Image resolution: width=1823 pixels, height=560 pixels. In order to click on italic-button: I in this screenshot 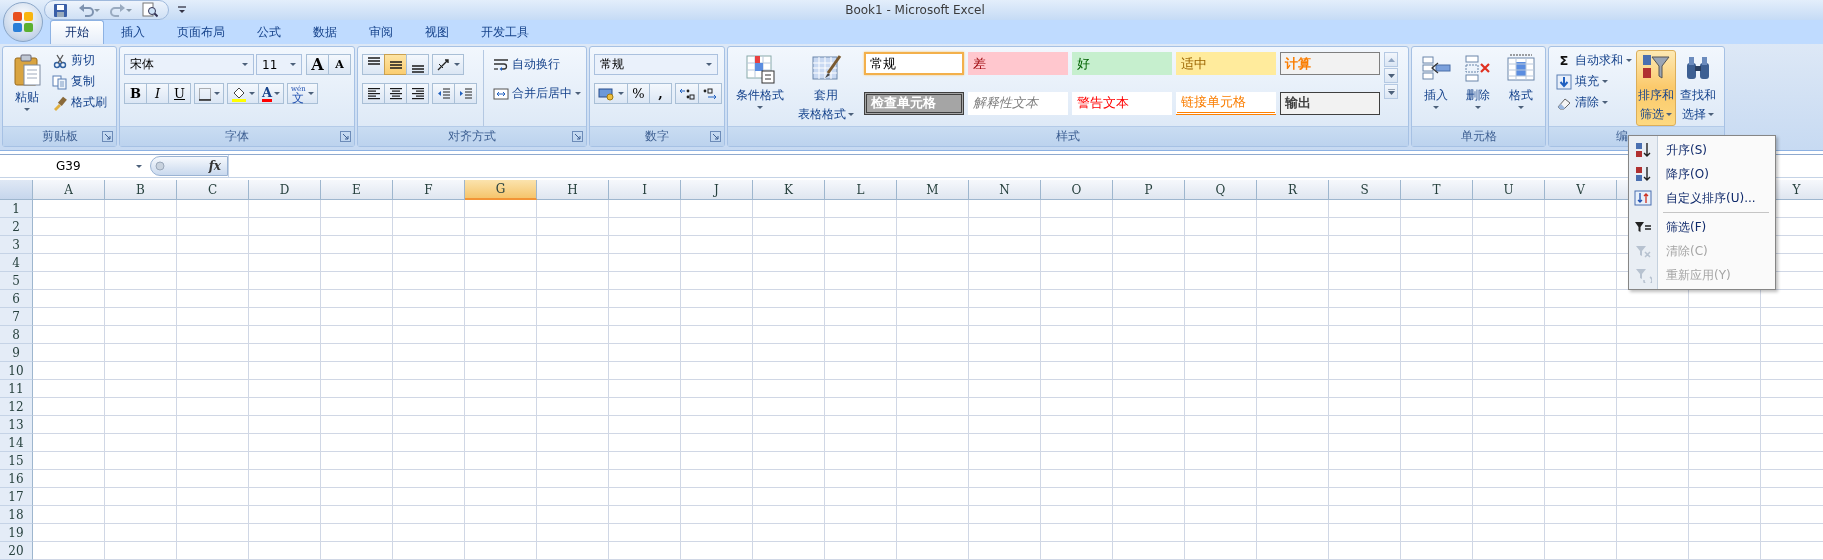, I will do `click(157, 93)`.